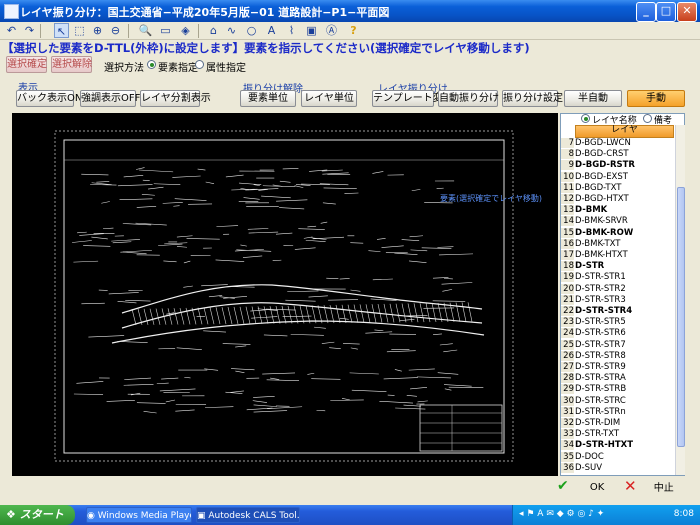 The image size is (700, 525). I want to click on layer-row-name: D-BGD-CRST, so click(602, 154).